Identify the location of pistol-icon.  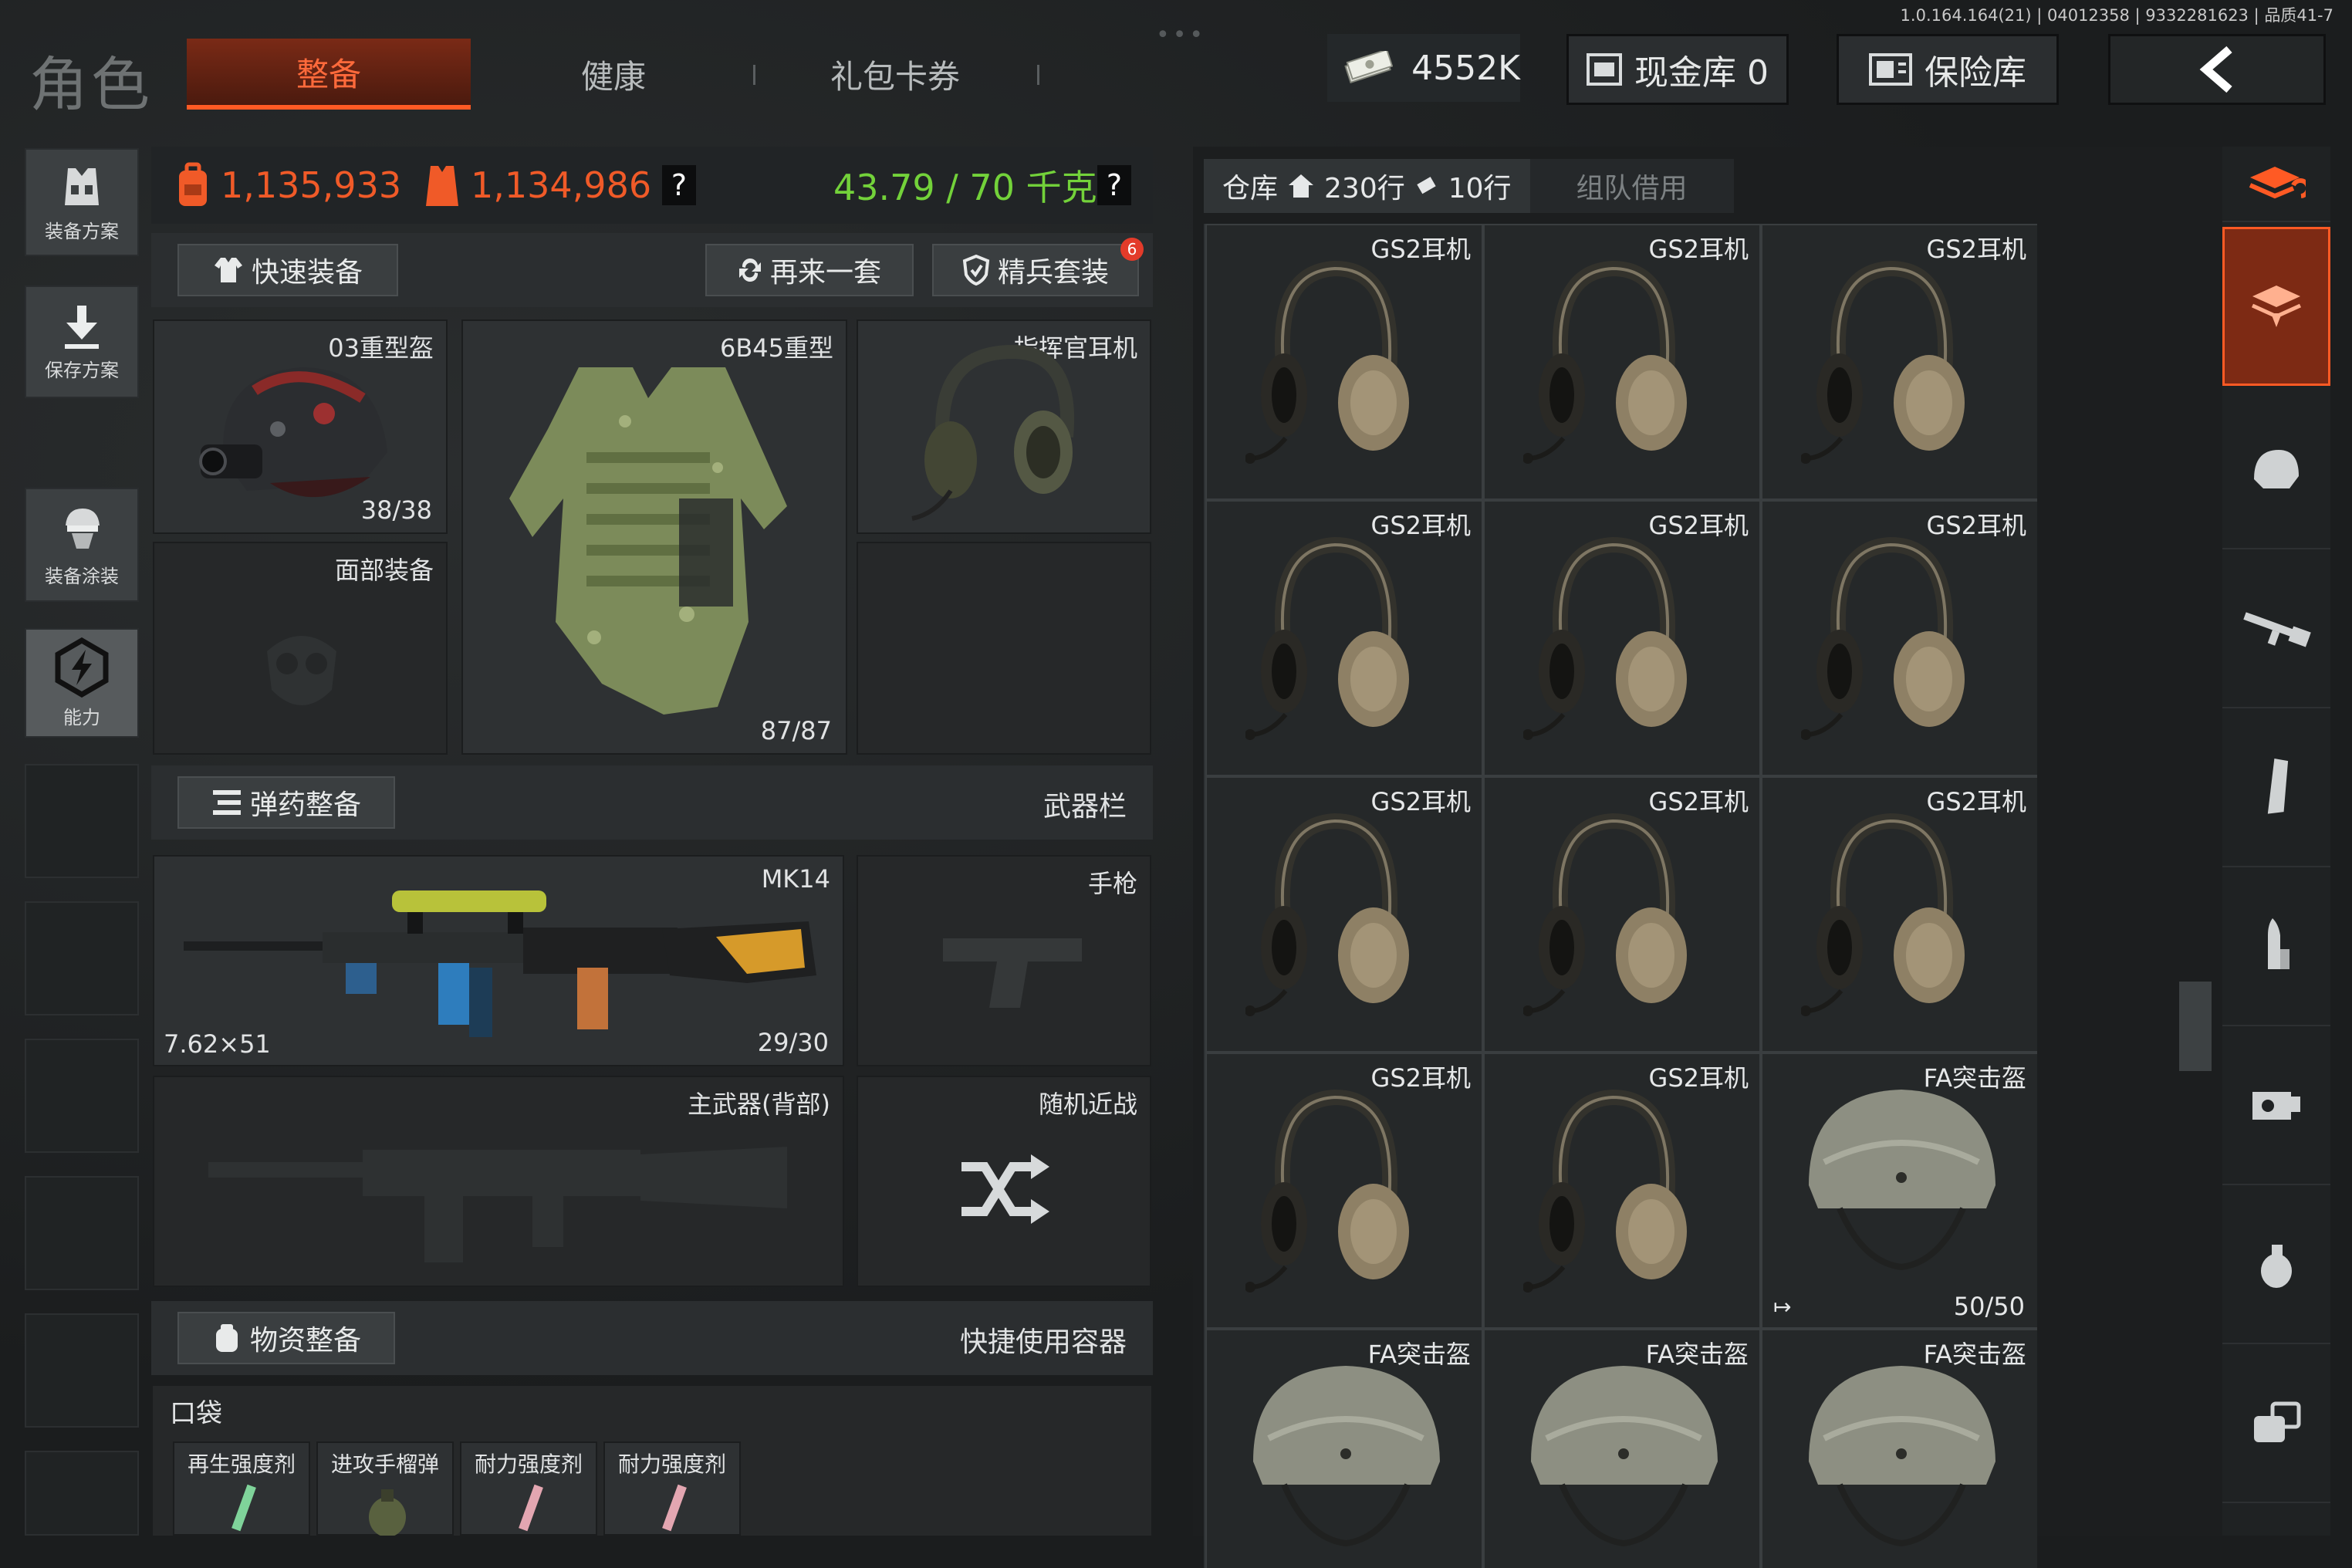
(1012, 973).